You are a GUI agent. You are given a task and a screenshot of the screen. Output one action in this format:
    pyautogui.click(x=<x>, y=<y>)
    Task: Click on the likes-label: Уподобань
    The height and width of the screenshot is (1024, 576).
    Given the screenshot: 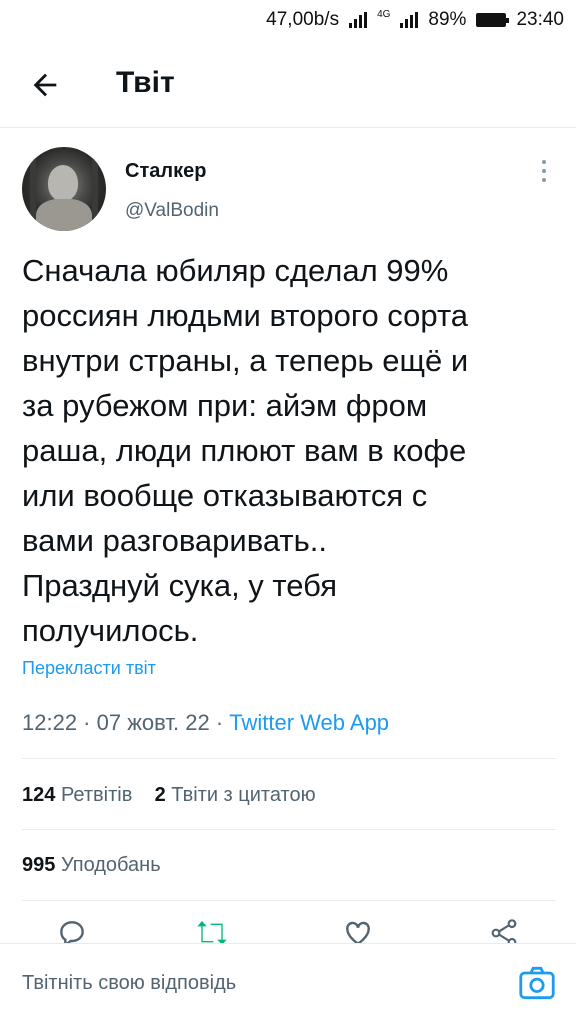 What is the action you would take?
    pyautogui.click(x=110, y=865)
    